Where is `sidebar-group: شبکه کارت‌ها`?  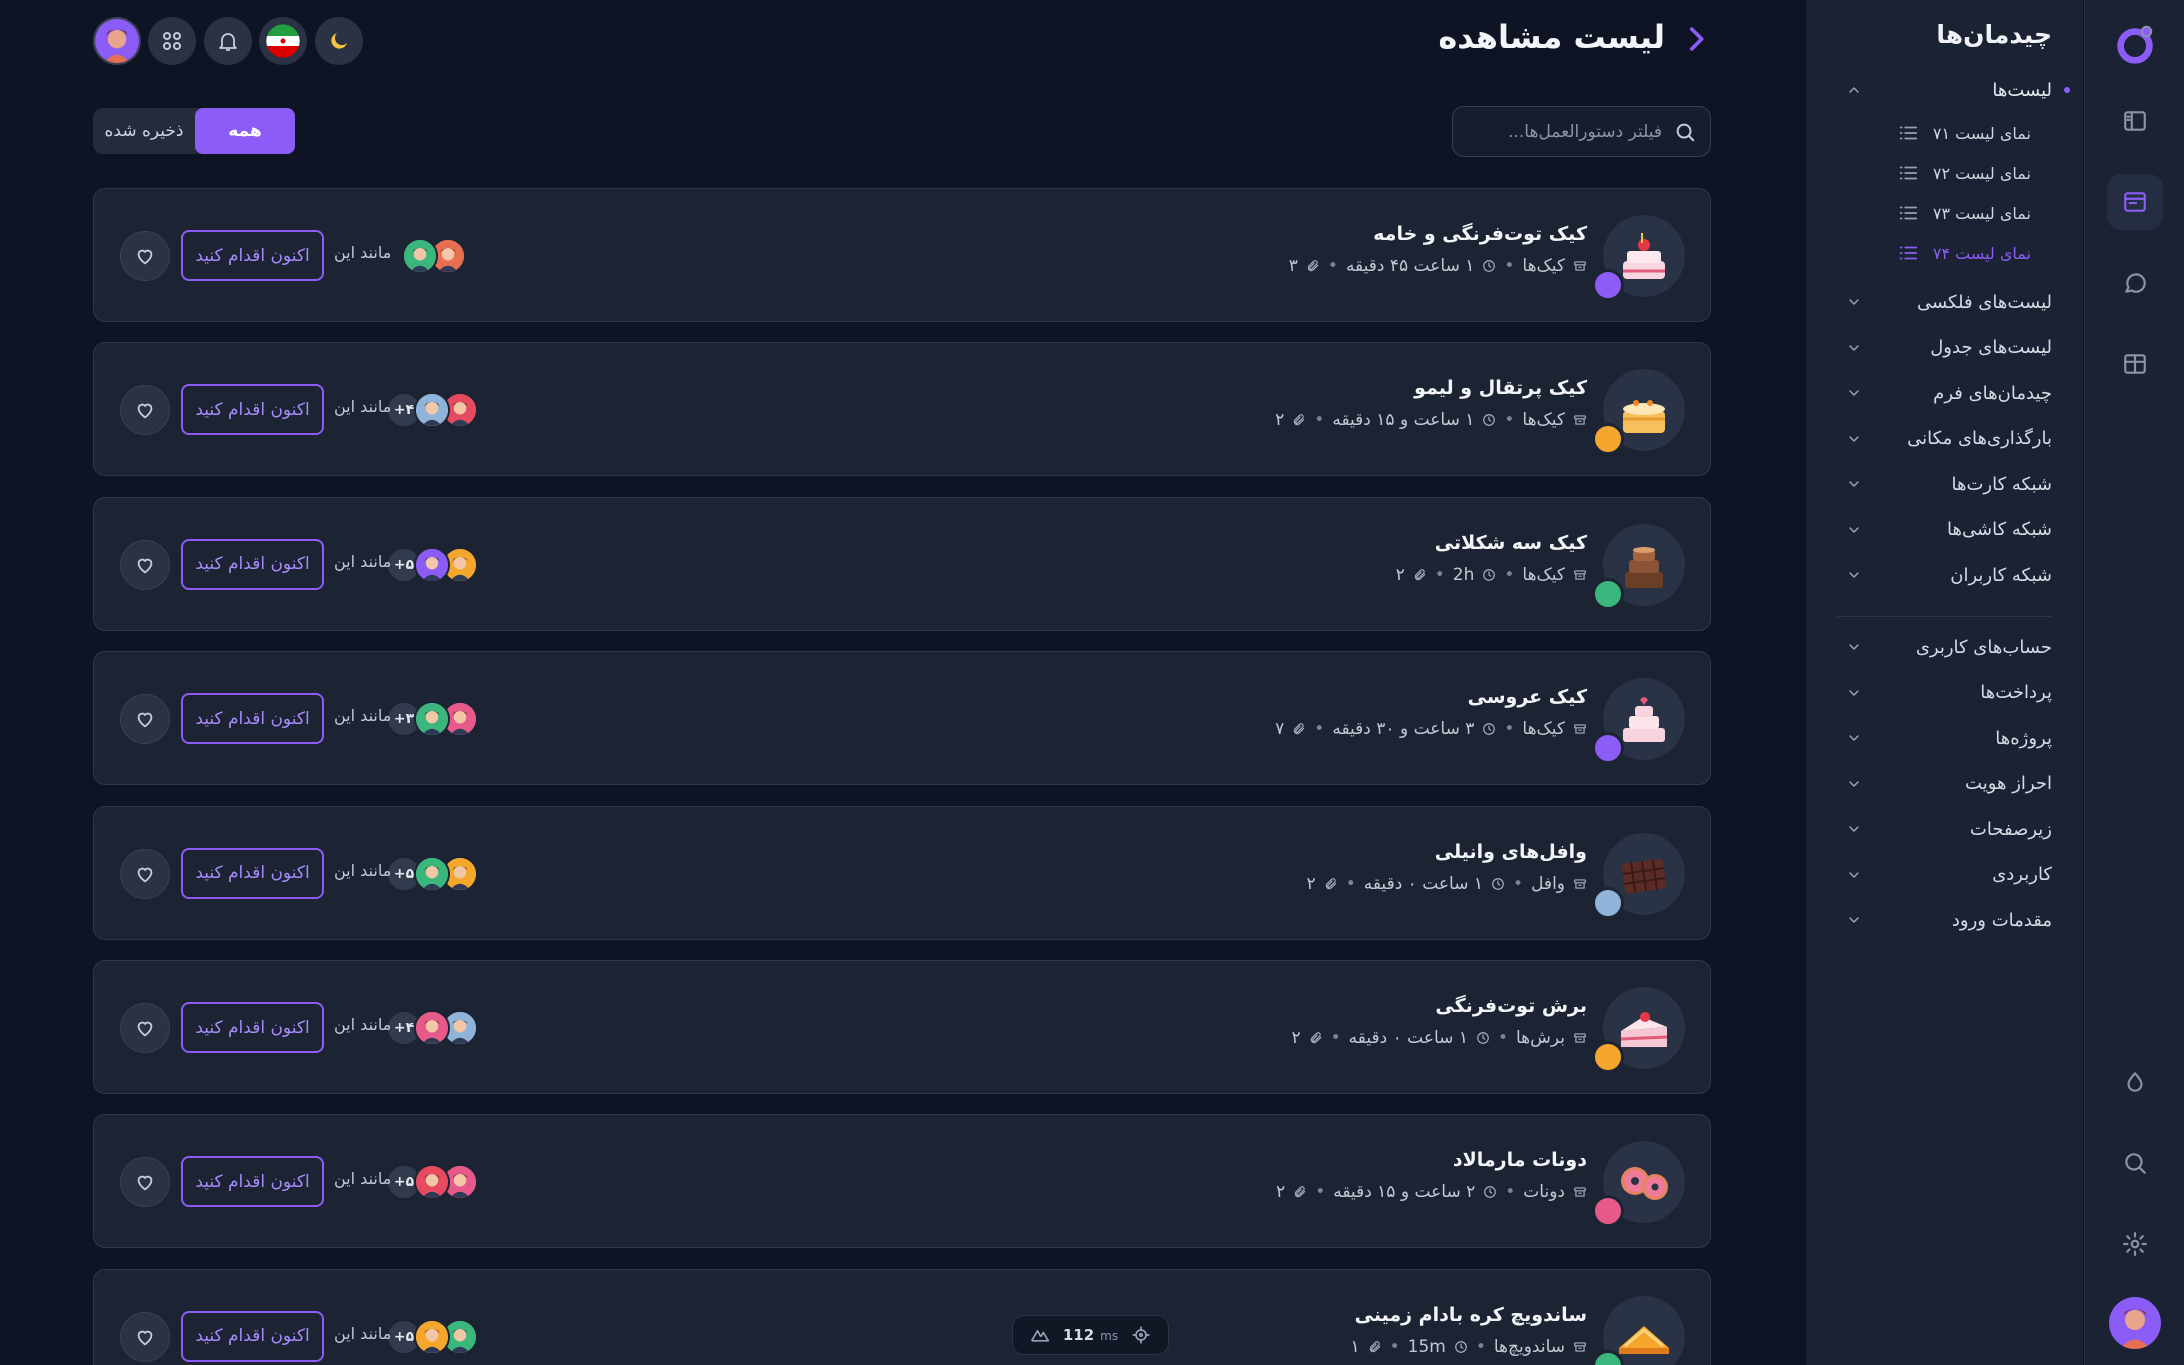 sidebar-group: شبکه کارت‌ها is located at coordinates (1949, 484).